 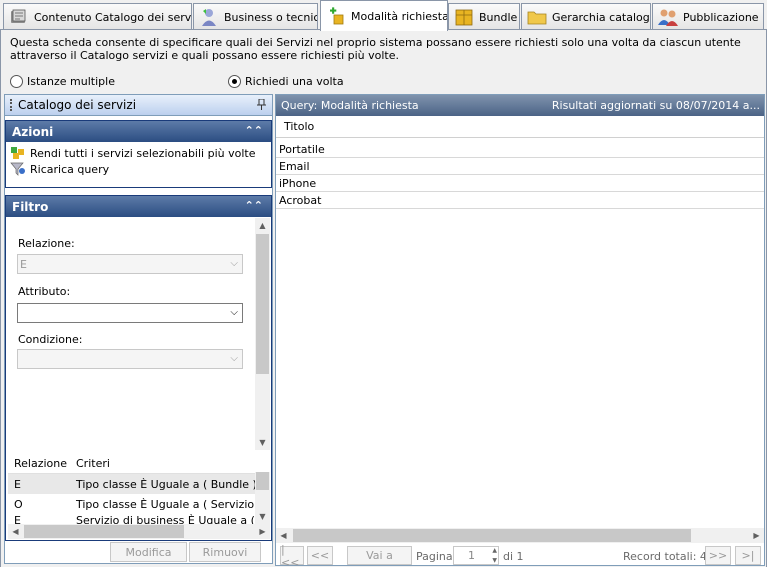 What do you see at coordinates (130, 264) in the screenshot?
I see `relation-dropdown: E ⌵` at bounding box center [130, 264].